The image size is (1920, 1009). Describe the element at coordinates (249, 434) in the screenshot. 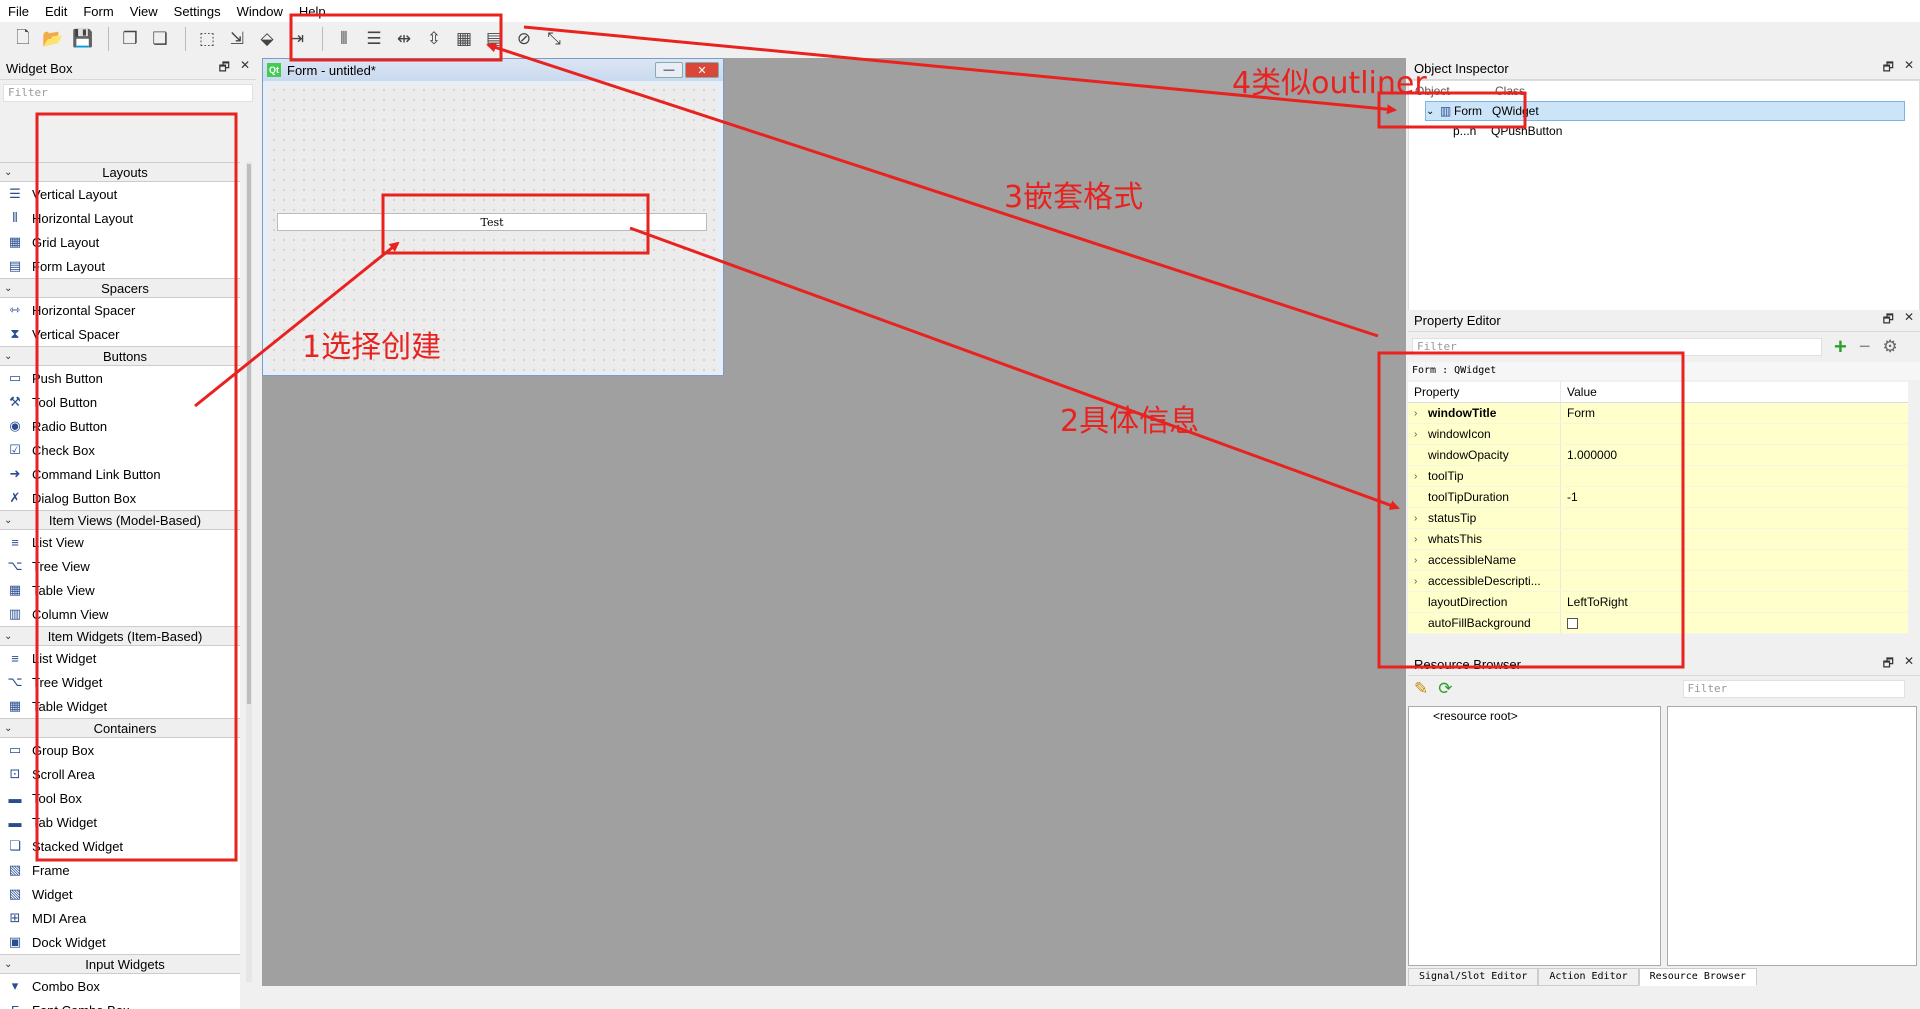

I see `scrollbar-thumb` at that location.